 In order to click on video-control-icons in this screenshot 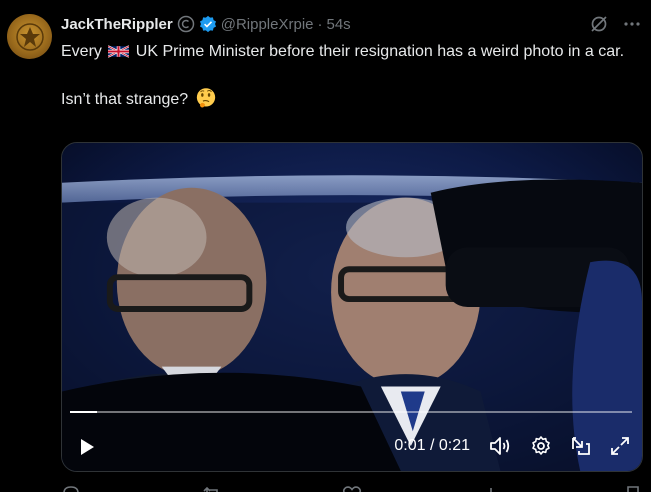, I will do `click(559, 446)`.